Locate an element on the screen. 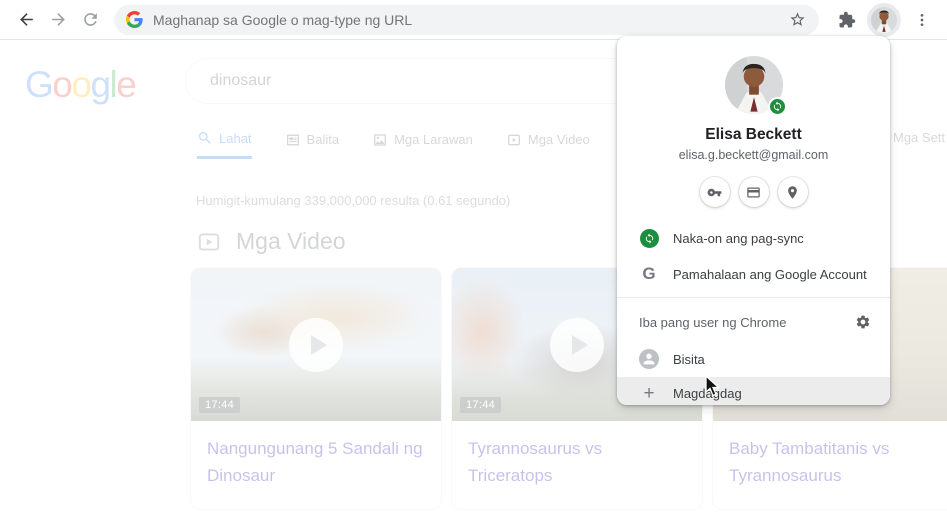  search-input is located at coordinates (425, 81).